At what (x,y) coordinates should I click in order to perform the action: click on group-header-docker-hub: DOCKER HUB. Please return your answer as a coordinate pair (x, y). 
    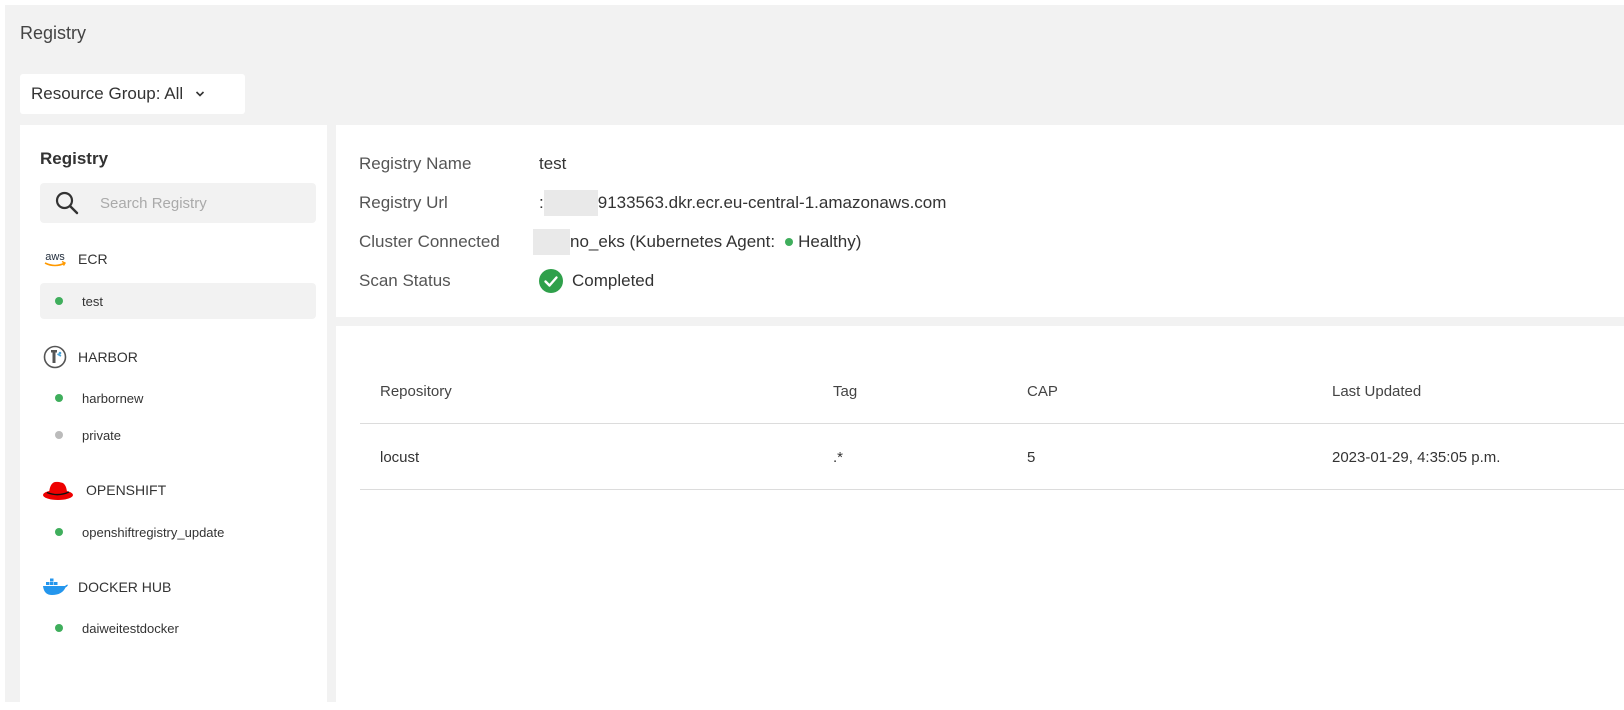
    Looking at the image, I should click on (105, 587).